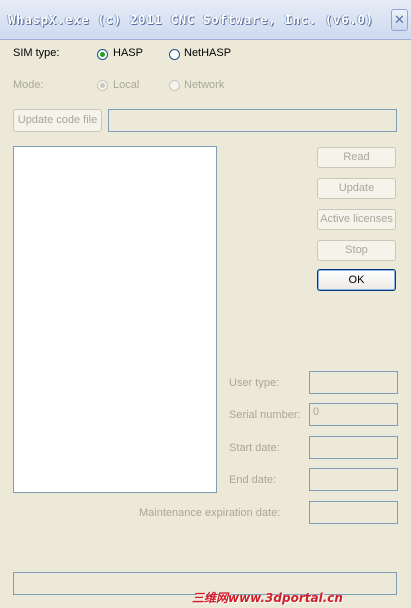  I want to click on stop-button-label: Stop, so click(356, 250).